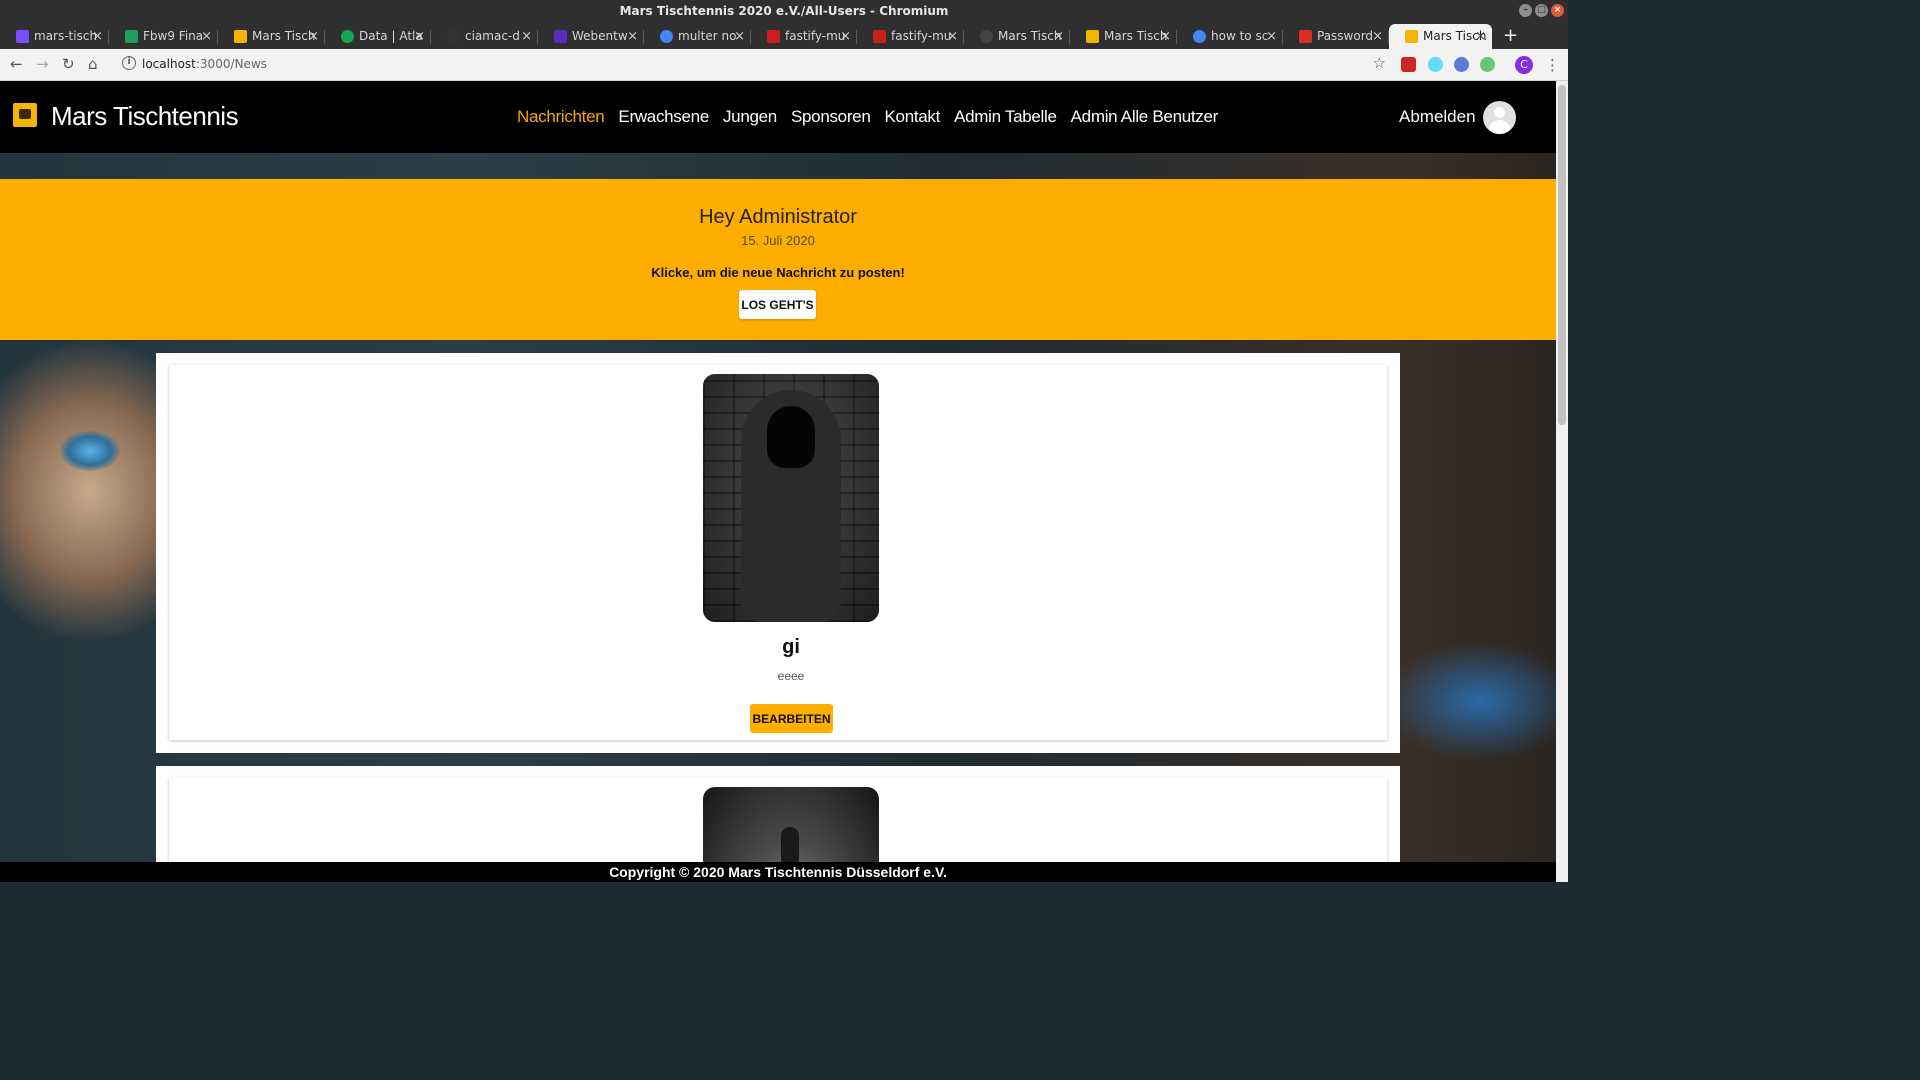 The image size is (1920, 1080). I want to click on nav-link-jungen: Jungen, so click(750, 117).